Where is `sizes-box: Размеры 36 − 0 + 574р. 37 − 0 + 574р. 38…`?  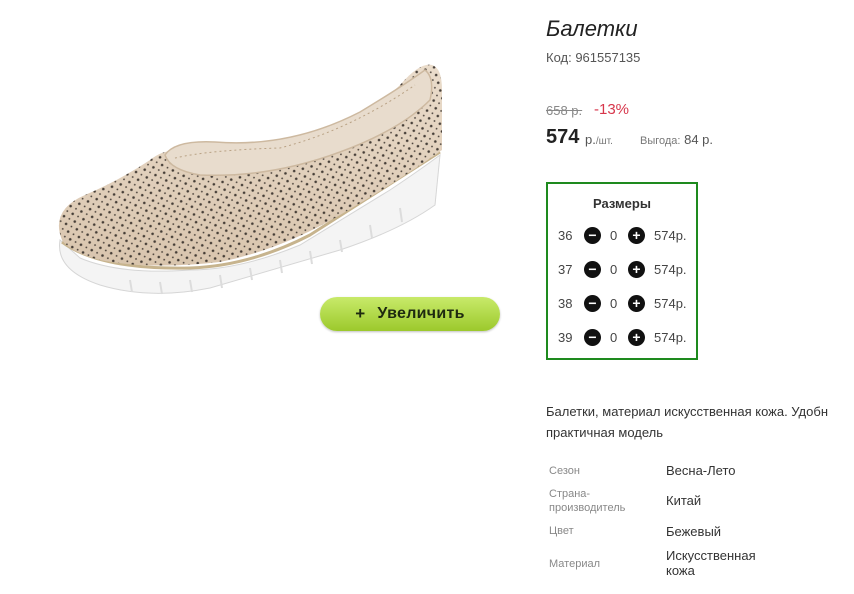 sizes-box: Размеры 36 − 0 + 574р. 37 − 0 + 574р. 38… is located at coordinates (622, 271).